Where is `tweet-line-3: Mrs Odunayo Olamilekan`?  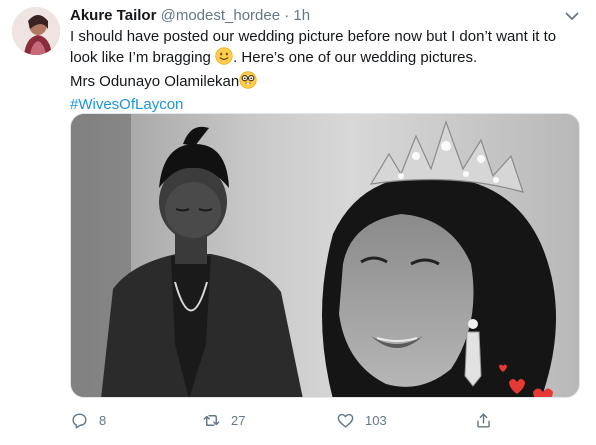 tweet-line-3: Mrs Odunayo Olamilekan is located at coordinates (325, 83).